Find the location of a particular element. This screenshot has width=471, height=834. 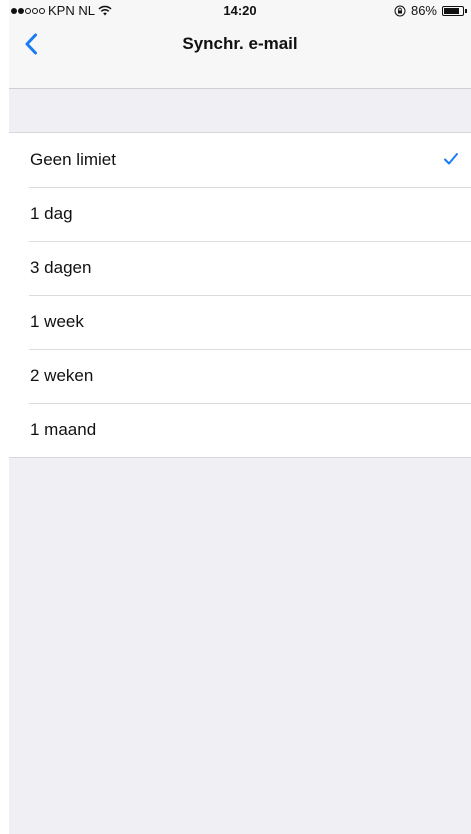

orientation-lock-icon is located at coordinates (400, 10).